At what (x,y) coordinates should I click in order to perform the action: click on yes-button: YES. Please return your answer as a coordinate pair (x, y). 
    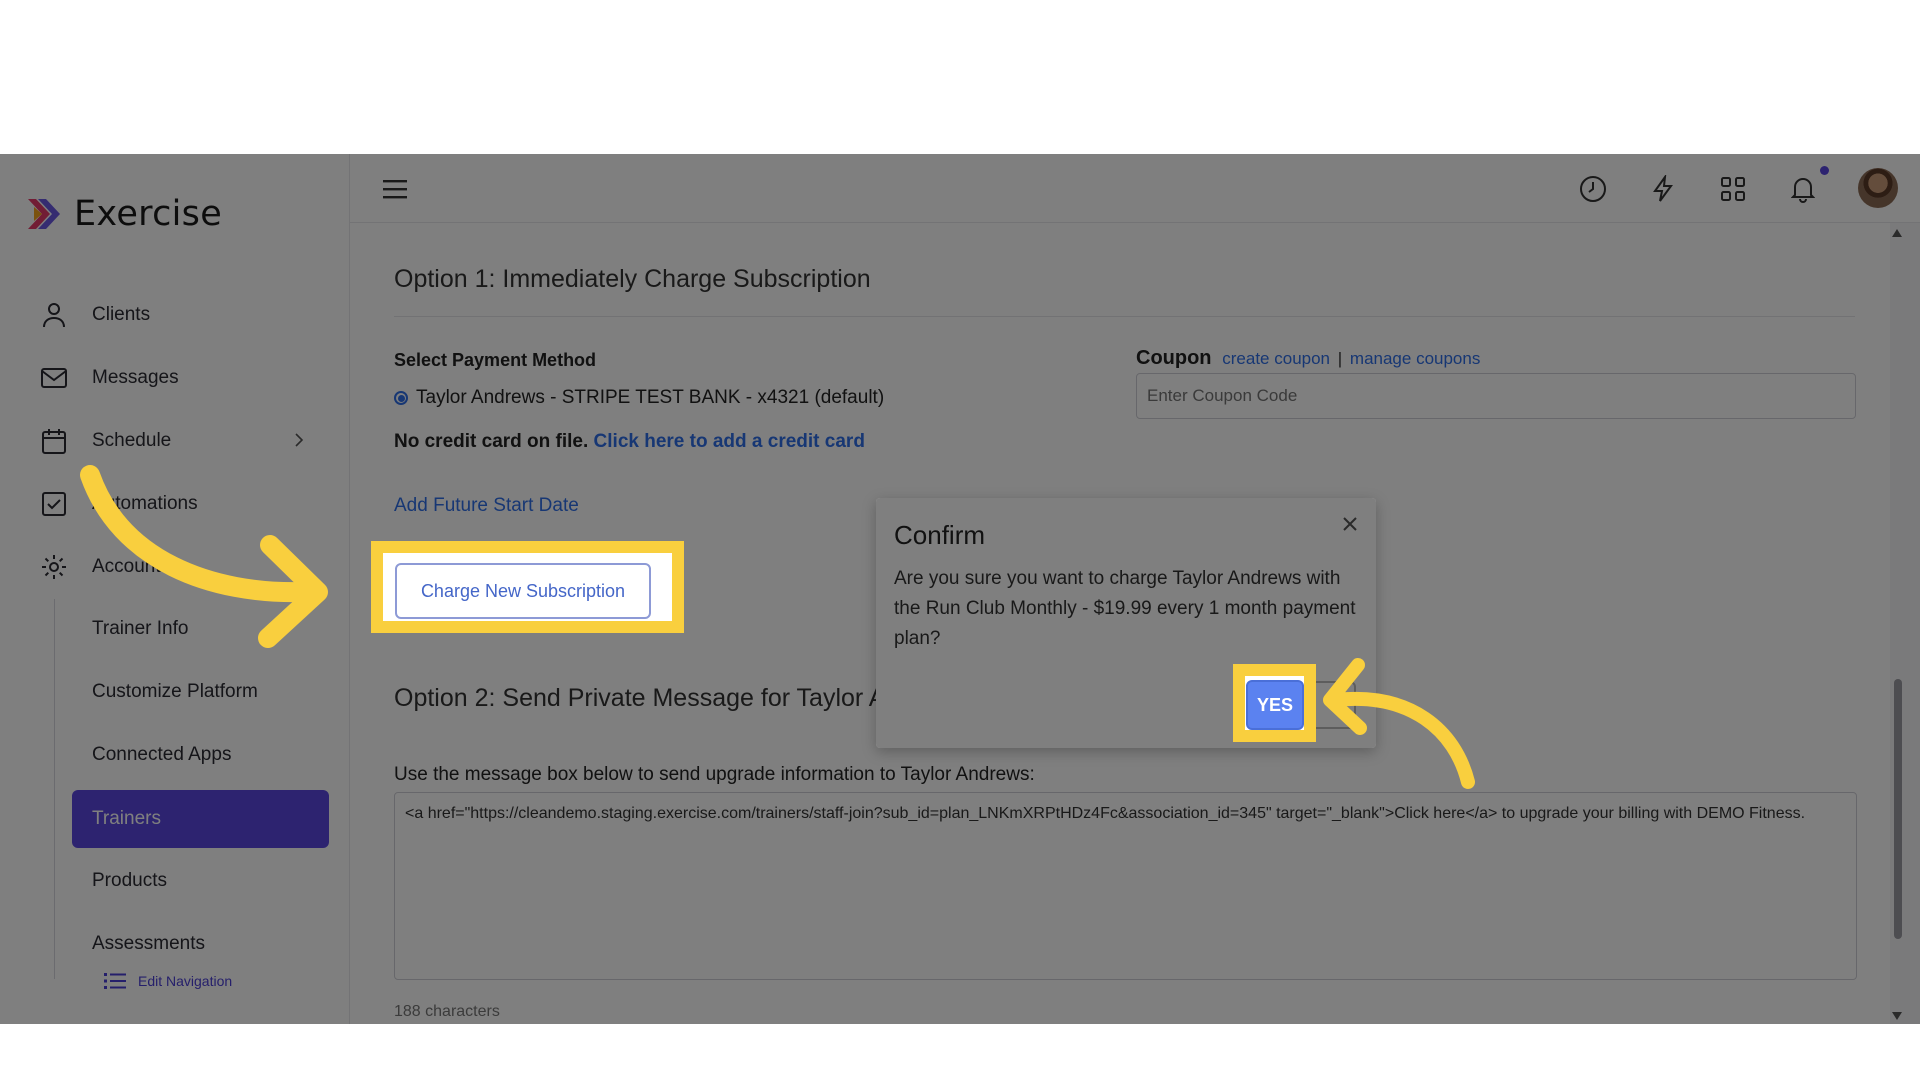
    Looking at the image, I should click on (1275, 705).